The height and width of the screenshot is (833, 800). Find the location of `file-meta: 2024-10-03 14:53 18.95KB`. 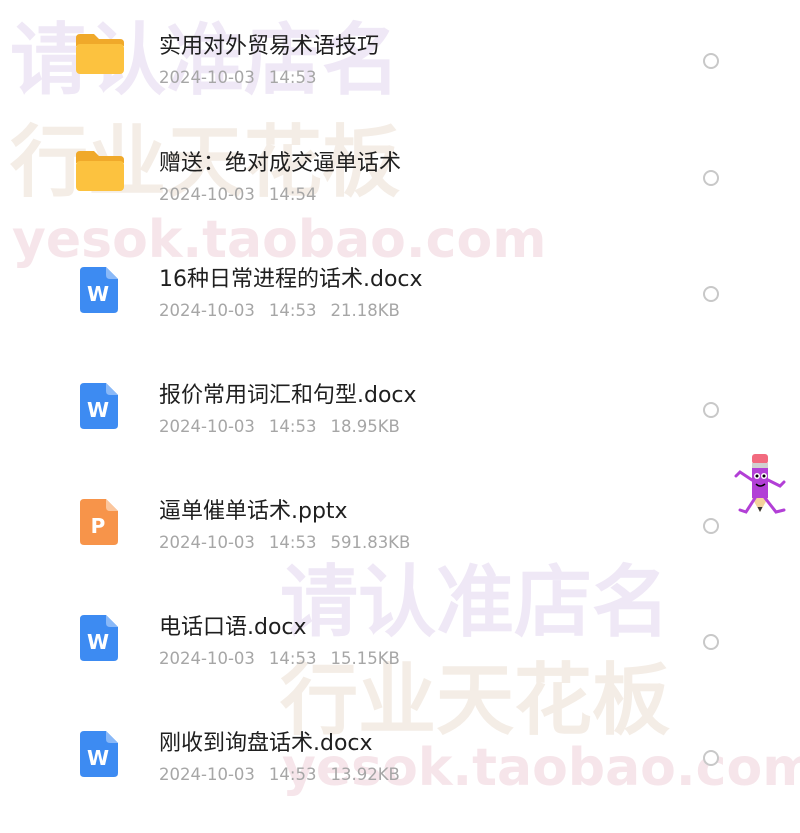

file-meta: 2024-10-03 14:53 18.95KB is located at coordinates (286, 426).